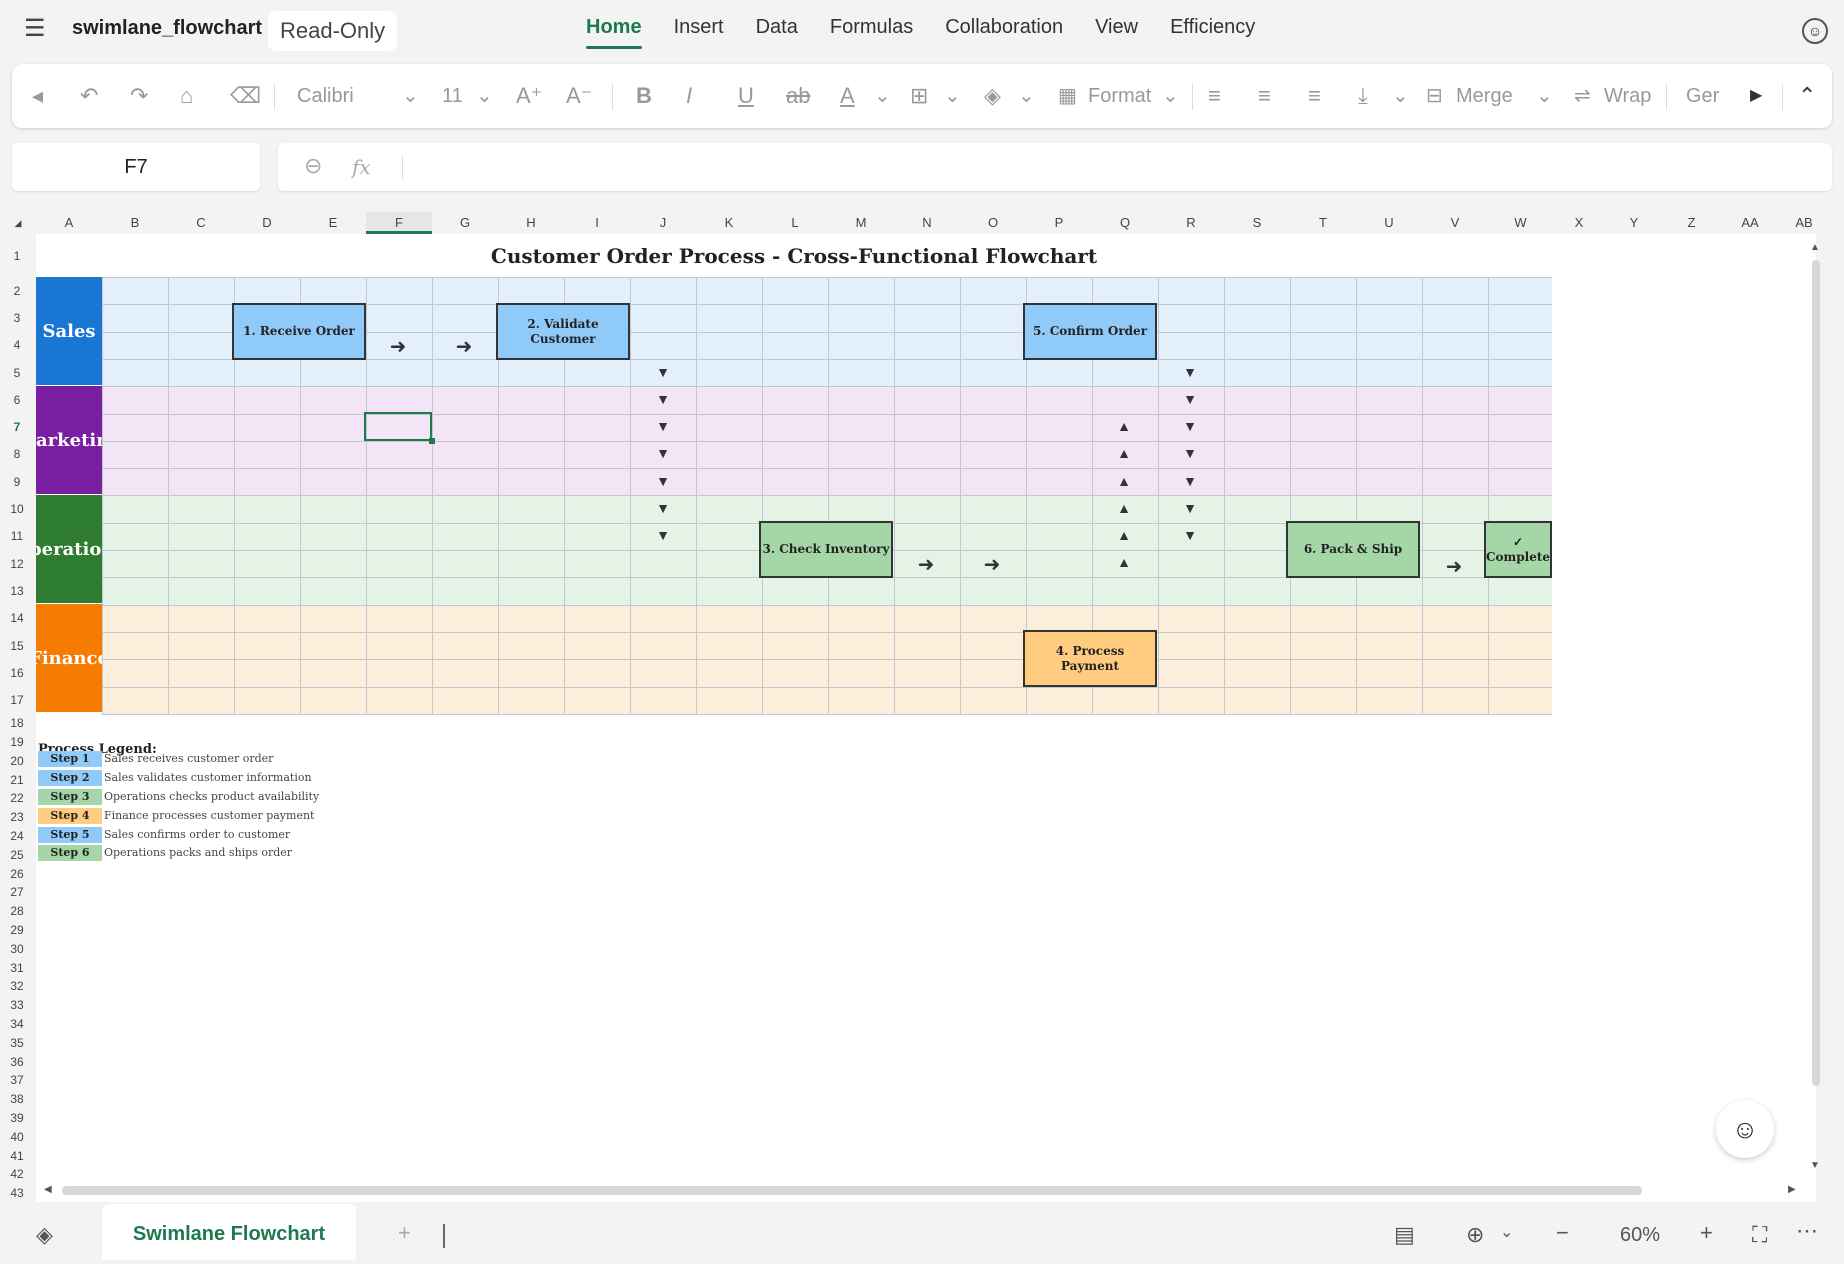  I want to click on more-options-icon: ⋯, so click(1807, 1231).